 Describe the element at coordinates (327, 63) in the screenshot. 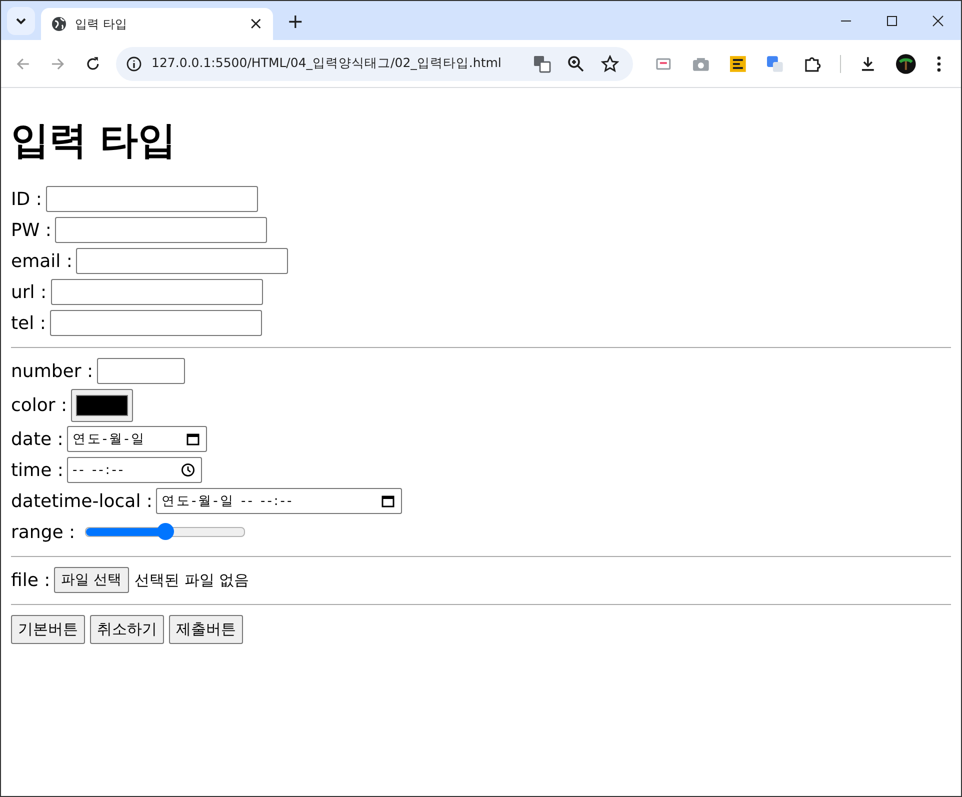

I see `url-text: 127.0.0.1:5500/HTML/04_입력양식태그/02_입력타입.html` at that location.